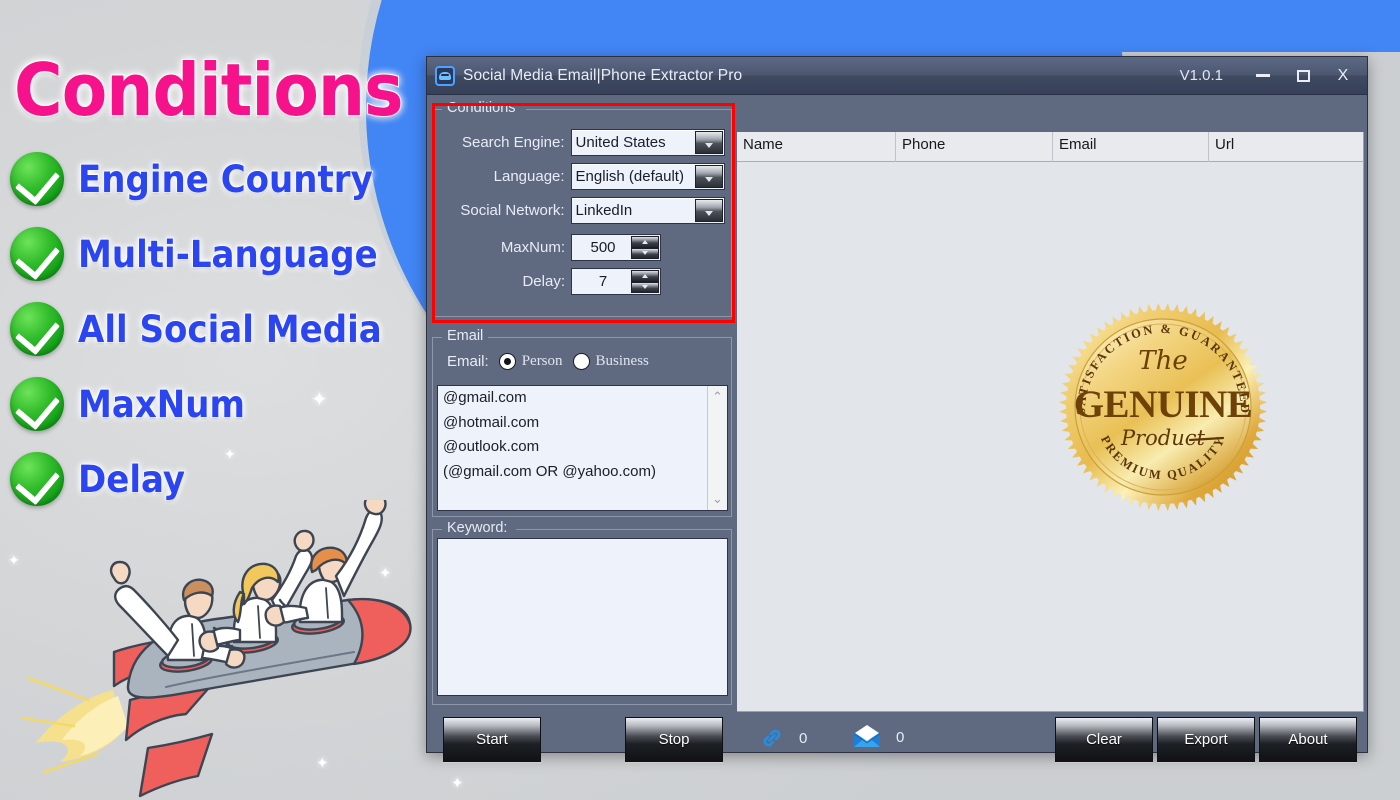 This screenshot has height=800, width=1400. I want to click on export-button: Export, so click(1206, 739).